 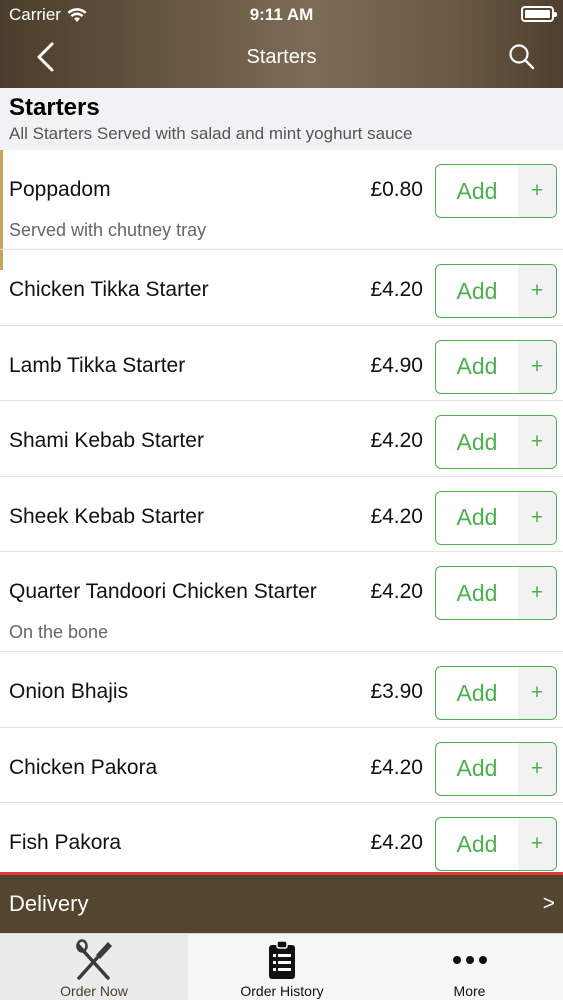 I want to click on tab-more-label: More, so click(x=469, y=991).